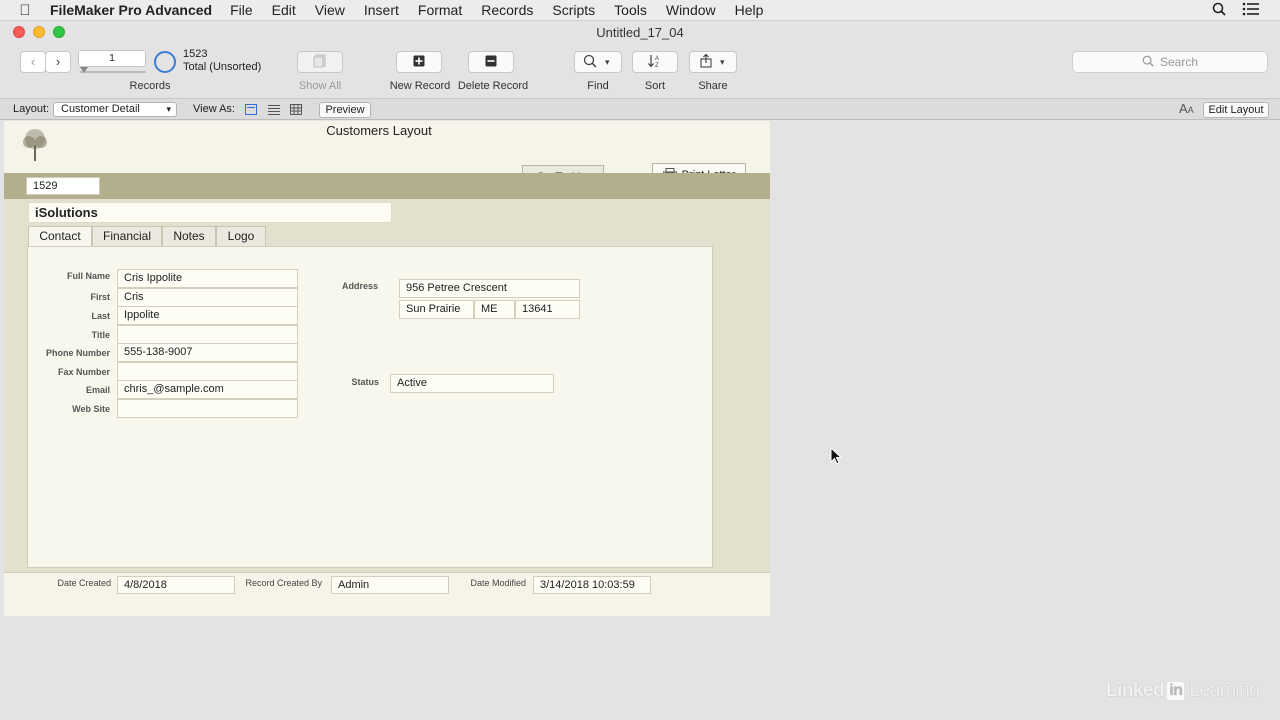  Describe the element at coordinates (131, 10) in the screenshot. I see `app-menu: FileMaker Pro Advanced` at that location.